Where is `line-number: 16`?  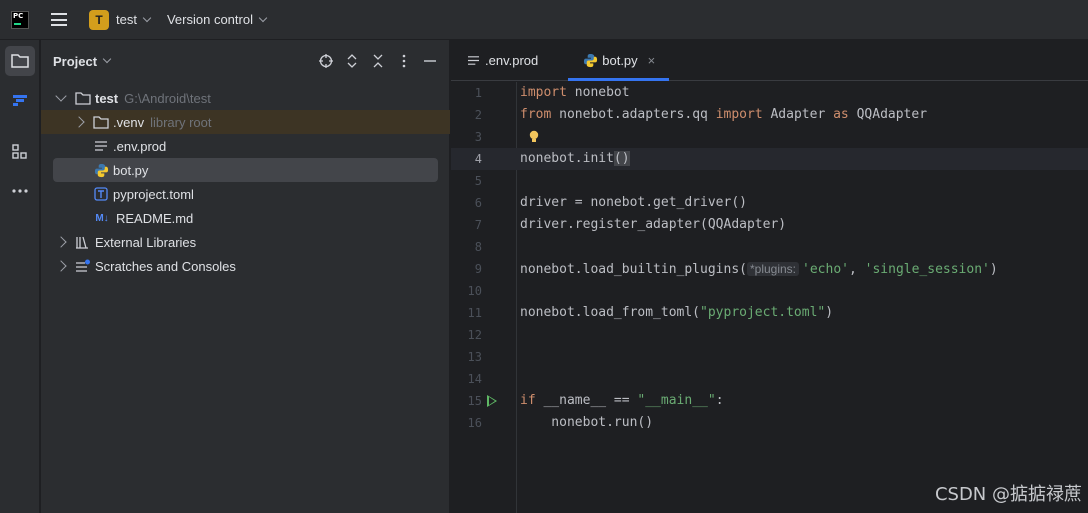
line-number: 16 is located at coordinates (474, 423).